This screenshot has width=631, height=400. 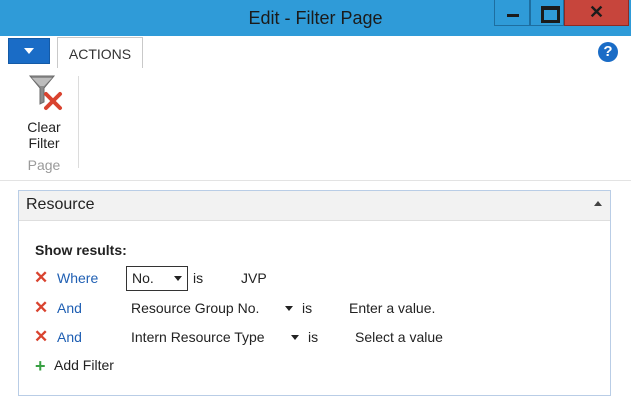 I want to click on ribbon-group-divider, so click(x=78, y=122).